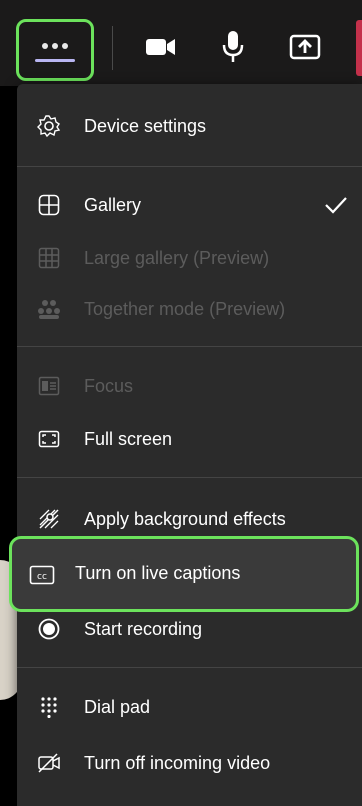 The height and width of the screenshot is (806, 362). I want to click on menu-item-live-captions: cc Turn on live captions, so click(184, 574).